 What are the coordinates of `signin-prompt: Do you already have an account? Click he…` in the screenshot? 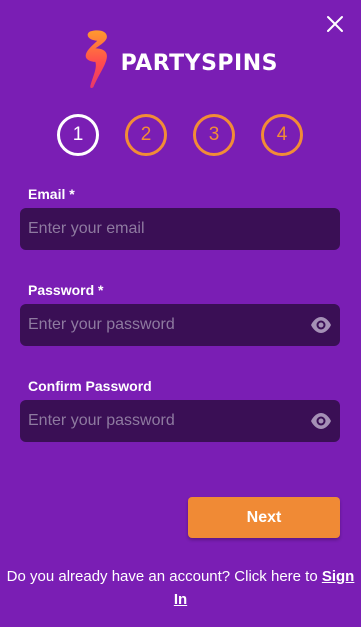 It's located at (180, 588).